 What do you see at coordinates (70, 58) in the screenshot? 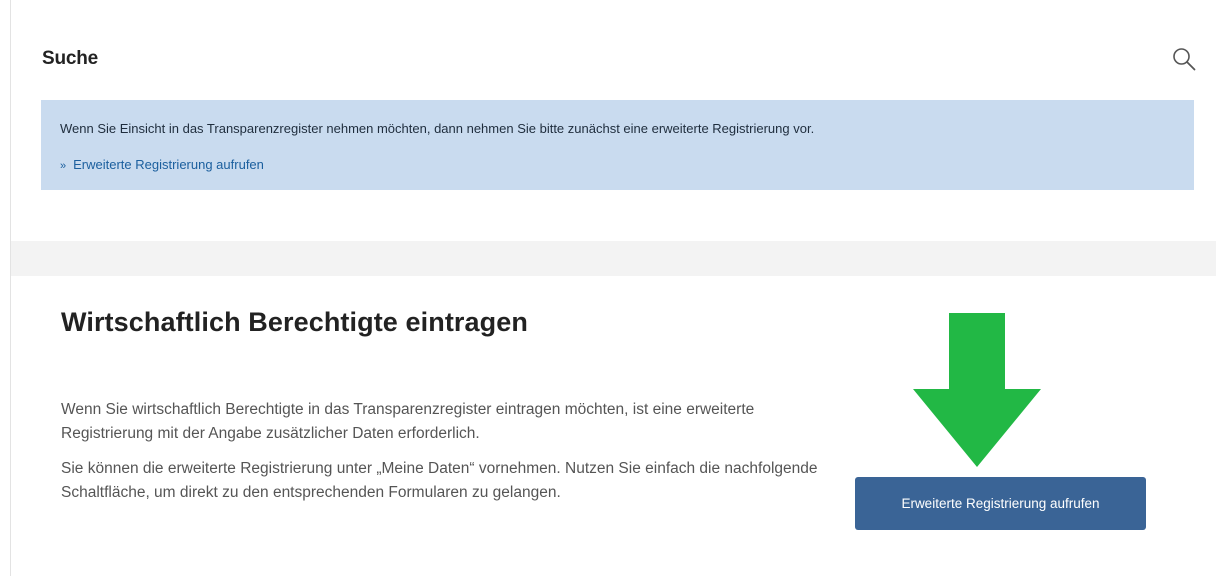
I see `search-title: Suche` at bounding box center [70, 58].